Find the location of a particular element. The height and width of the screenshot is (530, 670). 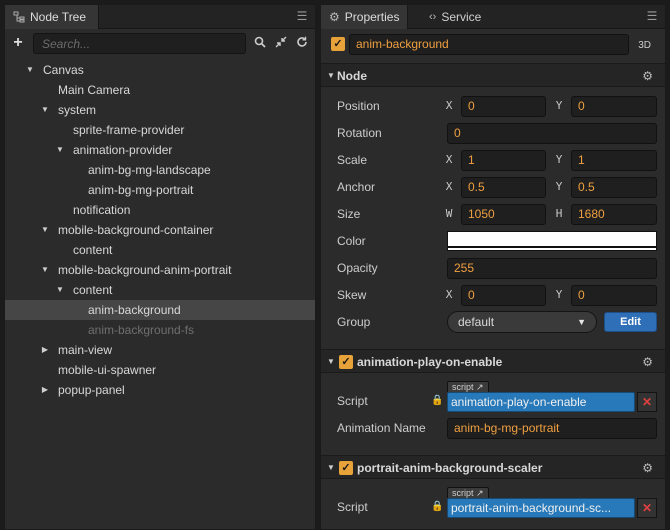

anim-script-remove-button: ✕ is located at coordinates (647, 402).